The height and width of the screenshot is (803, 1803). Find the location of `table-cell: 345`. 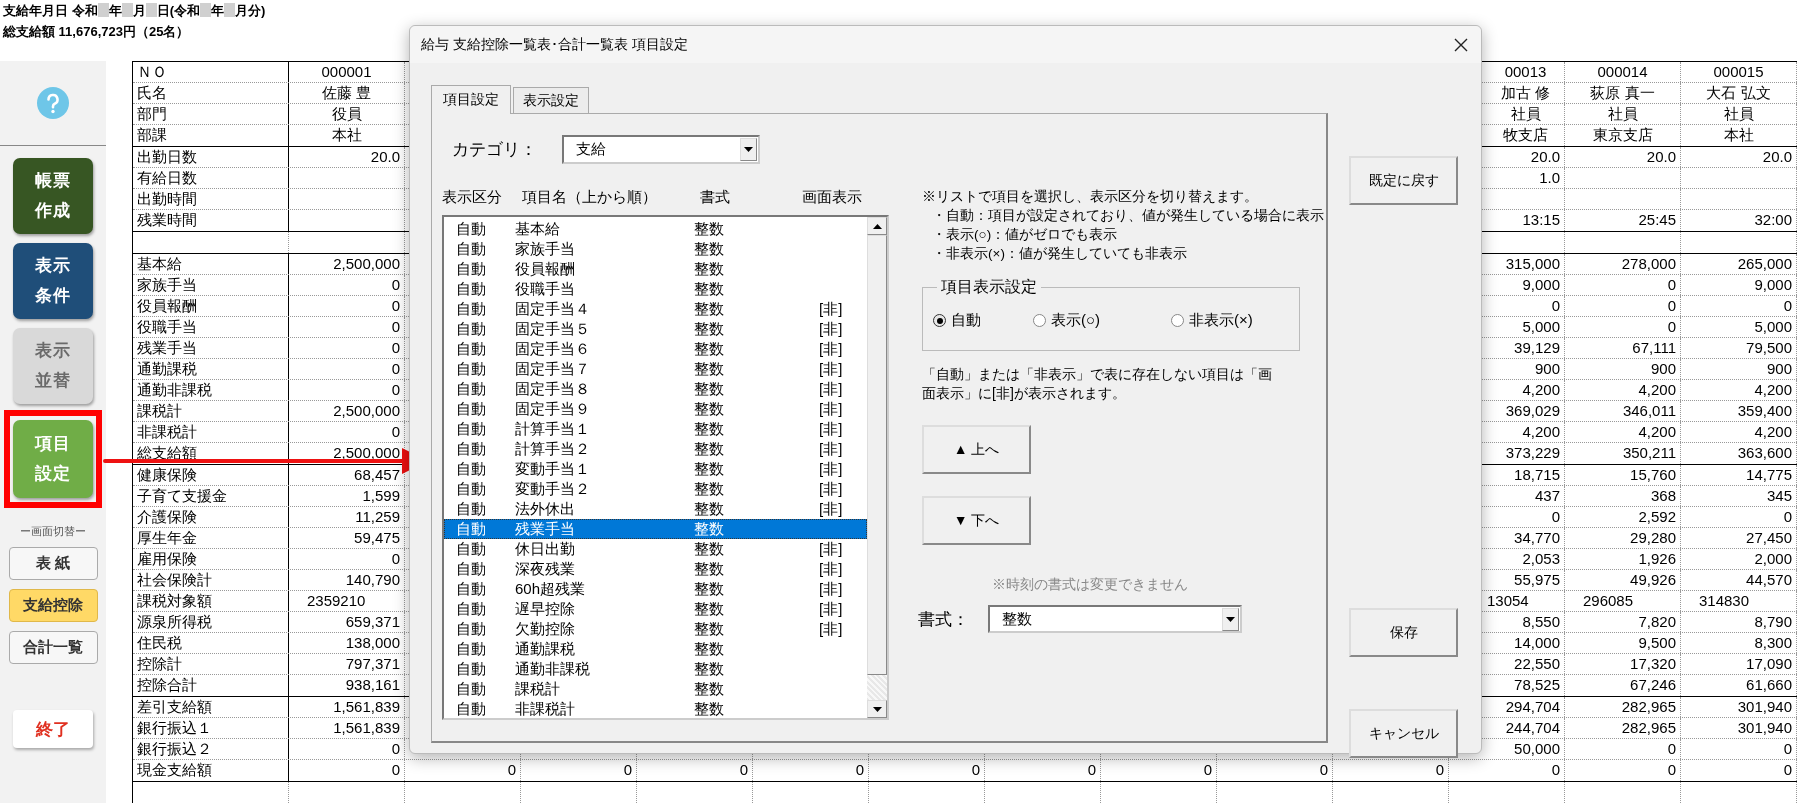

table-cell: 345 is located at coordinates (1779, 496).